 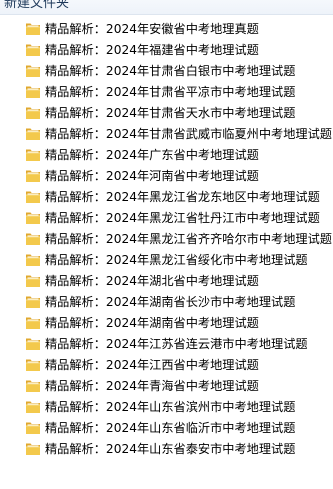 What do you see at coordinates (170, 406) in the screenshot?
I see `file-name-label: 精品解析：2024年山东省滨州市中考地理试题` at bounding box center [170, 406].